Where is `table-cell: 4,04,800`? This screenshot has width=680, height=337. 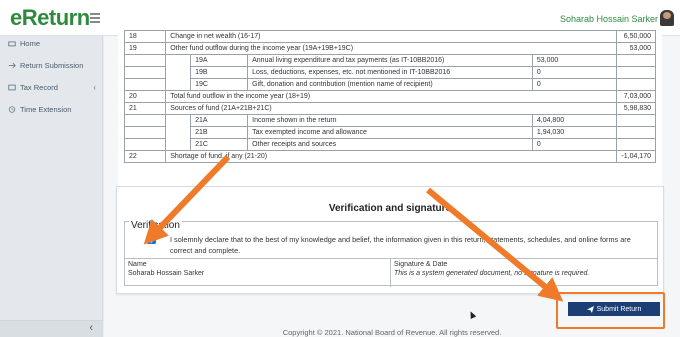
table-cell: 4,04,800 is located at coordinates (574, 120).